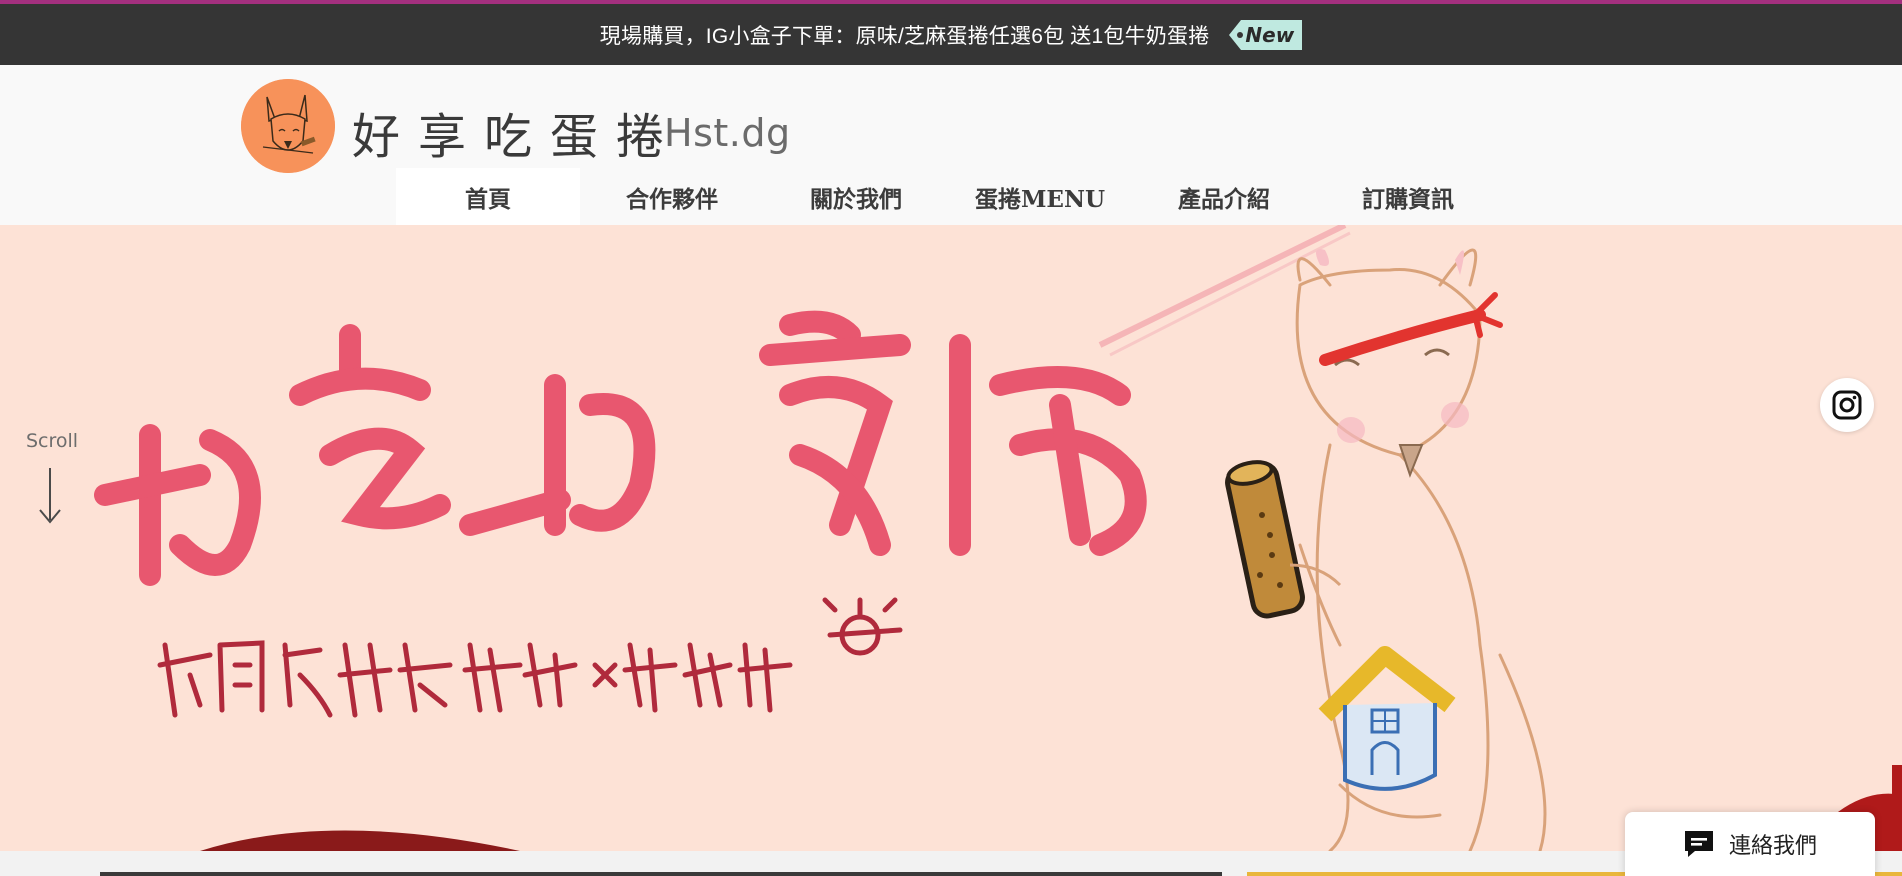 The width and height of the screenshot is (1902, 876). Describe the element at coordinates (52, 441) in the screenshot. I see `scroll-label: Scroll` at that location.